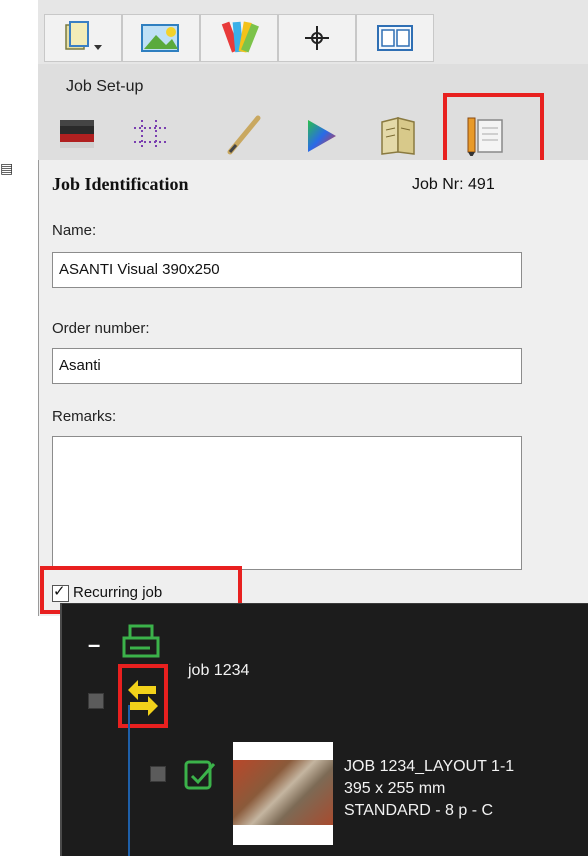  Describe the element at coordinates (7, 168) in the screenshot. I see `panel-handle-icon: ▤` at that location.